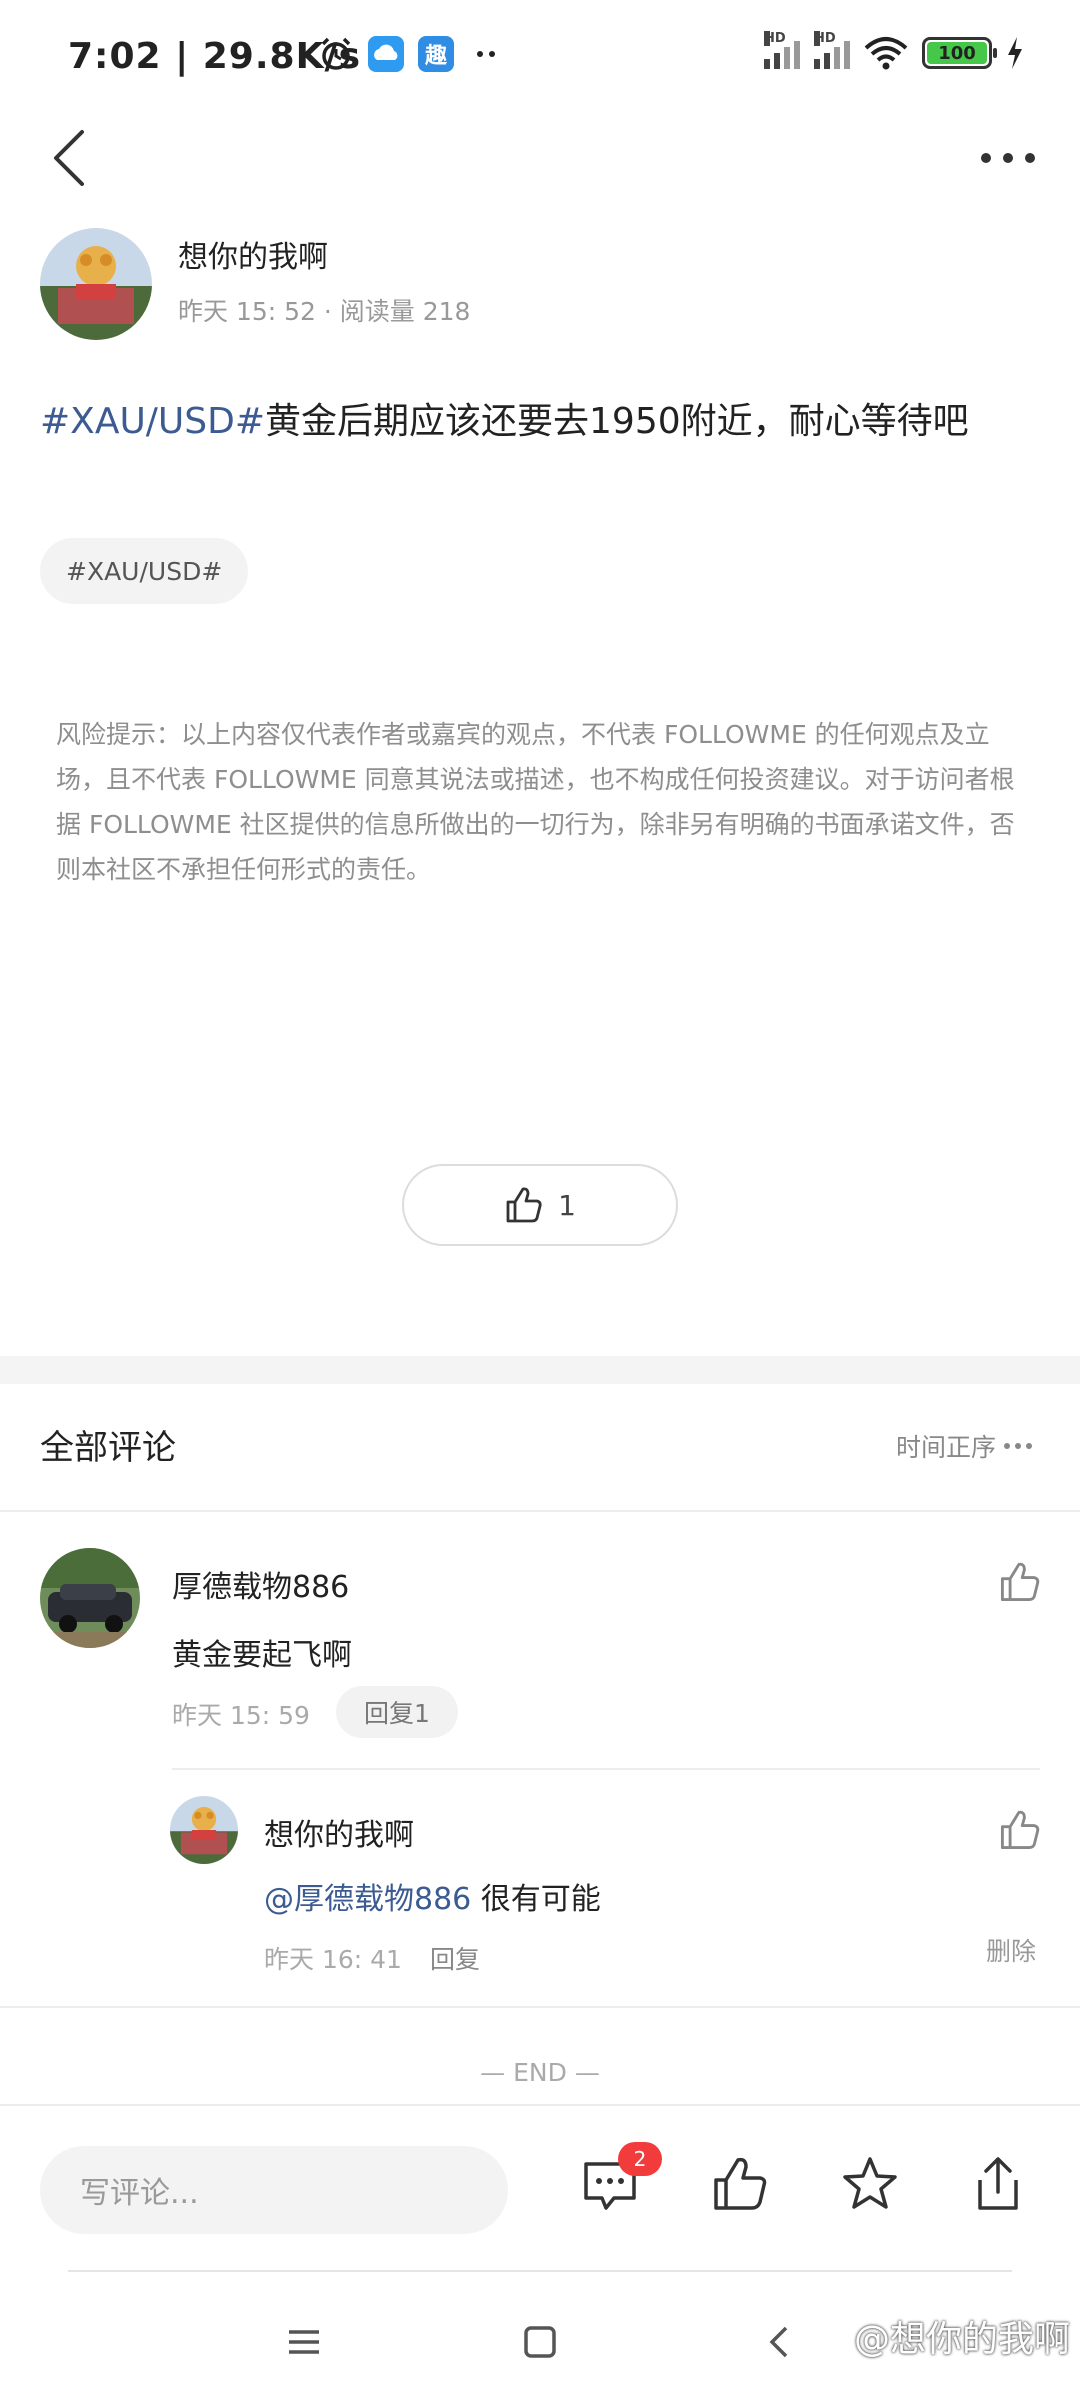 Image resolution: width=1080 pixels, height=2400 pixels. I want to click on comment-like-icon, so click(1020, 1582).